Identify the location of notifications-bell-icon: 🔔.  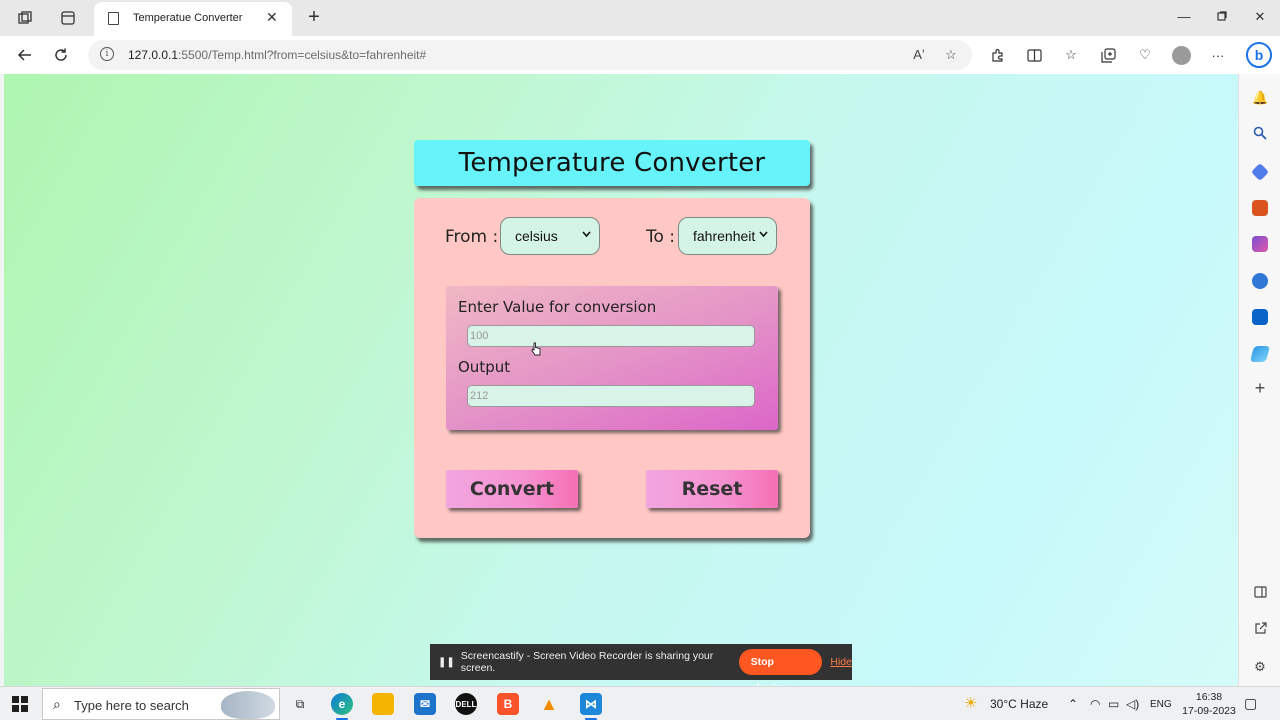
(1260, 98).